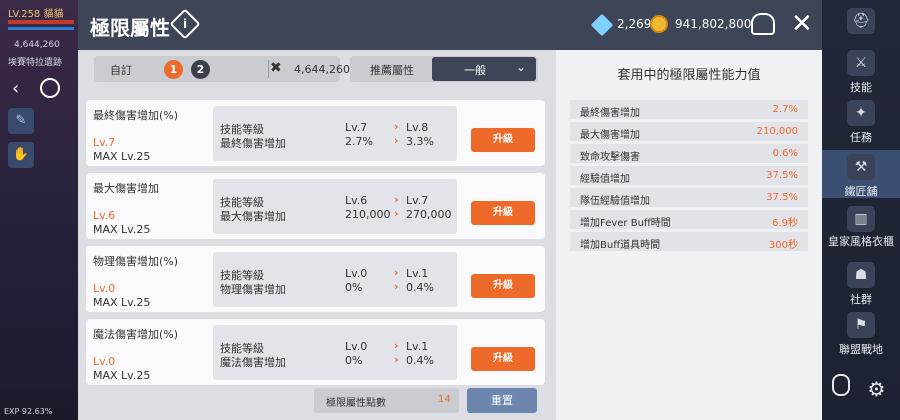  What do you see at coordinates (28, 411) in the screenshot?
I see `exp-label: EXP 92.63%` at bounding box center [28, 411].